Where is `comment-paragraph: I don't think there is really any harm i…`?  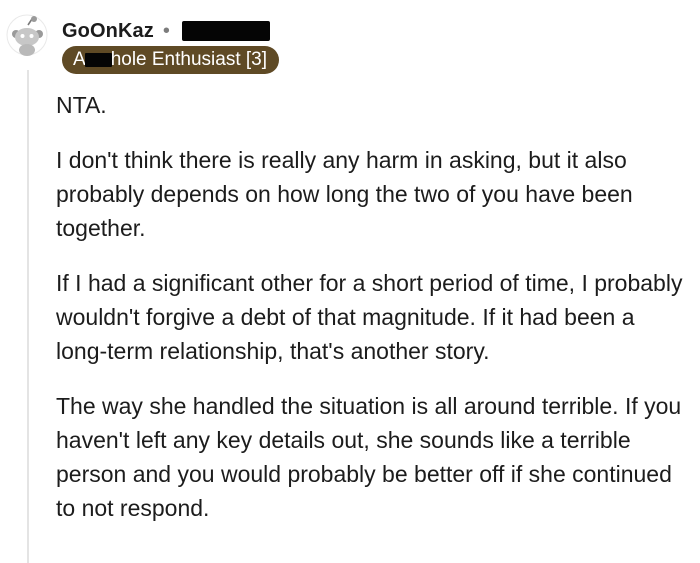
comment-paragraph: I don't think there is really any harm i… is located at coordinates (344, 194).